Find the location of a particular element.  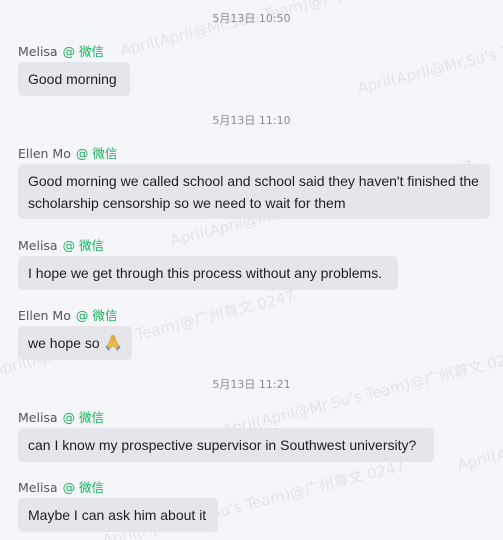

message-bubble: Maybe I can ask him about it is located at coordinates (118, 515).